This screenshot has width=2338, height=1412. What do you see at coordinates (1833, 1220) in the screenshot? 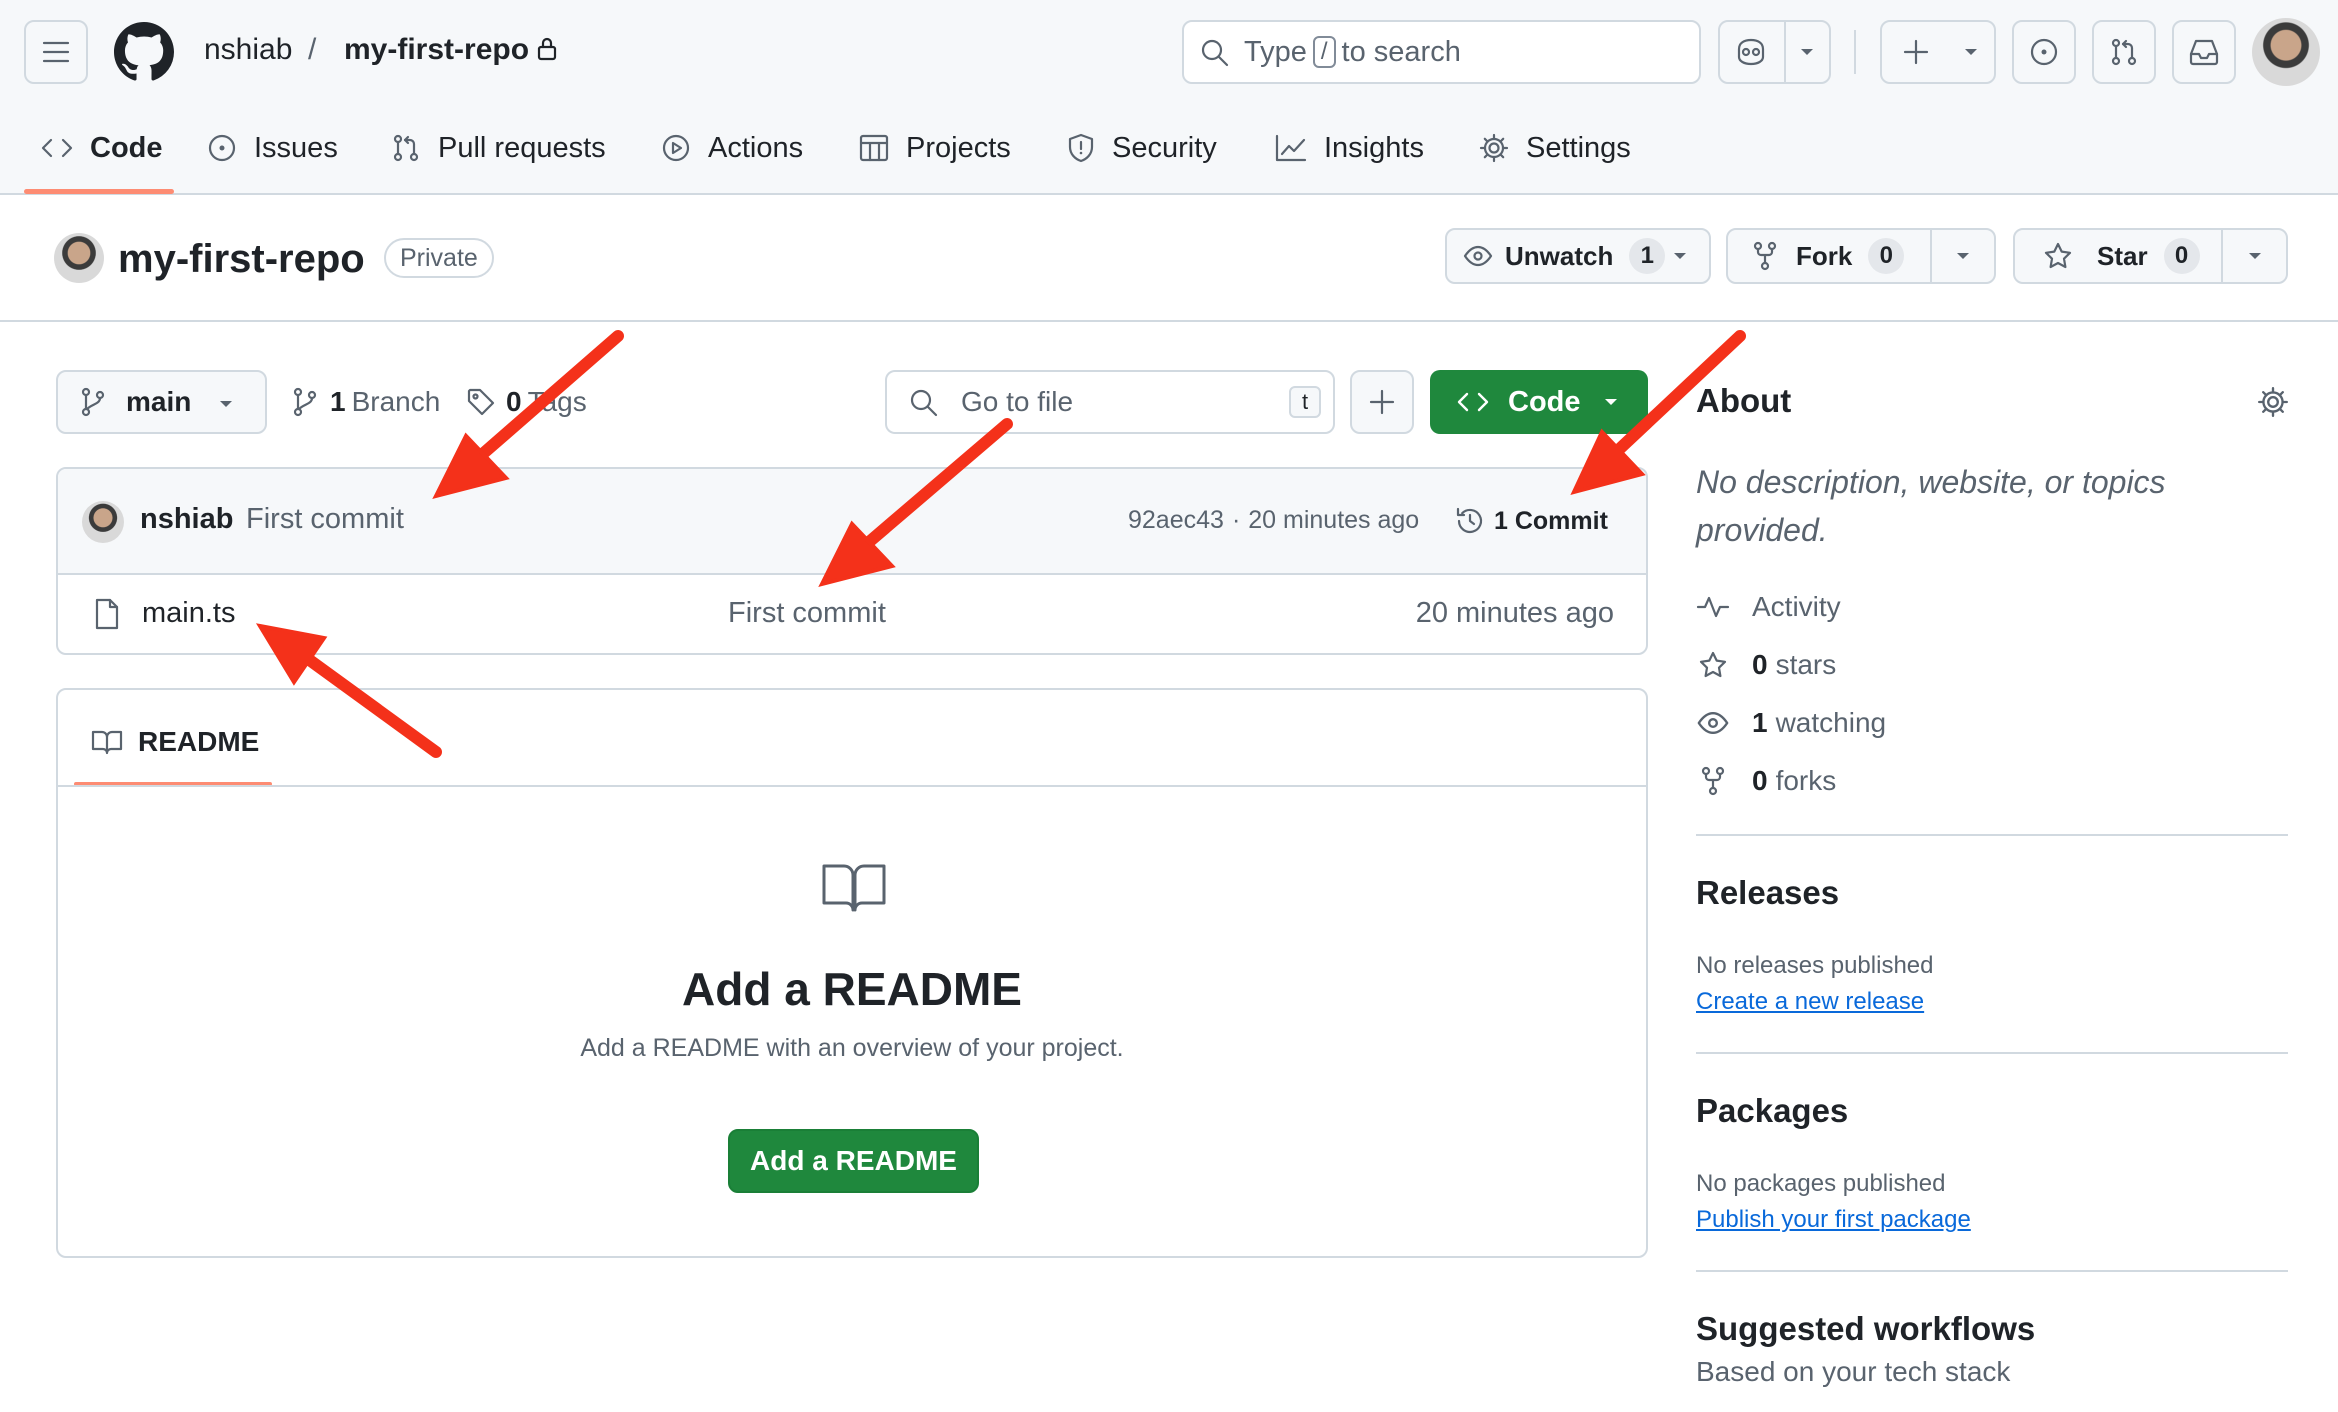
I see `publish-package-link: Publish your first package` at bounding box center [1833, 1220].